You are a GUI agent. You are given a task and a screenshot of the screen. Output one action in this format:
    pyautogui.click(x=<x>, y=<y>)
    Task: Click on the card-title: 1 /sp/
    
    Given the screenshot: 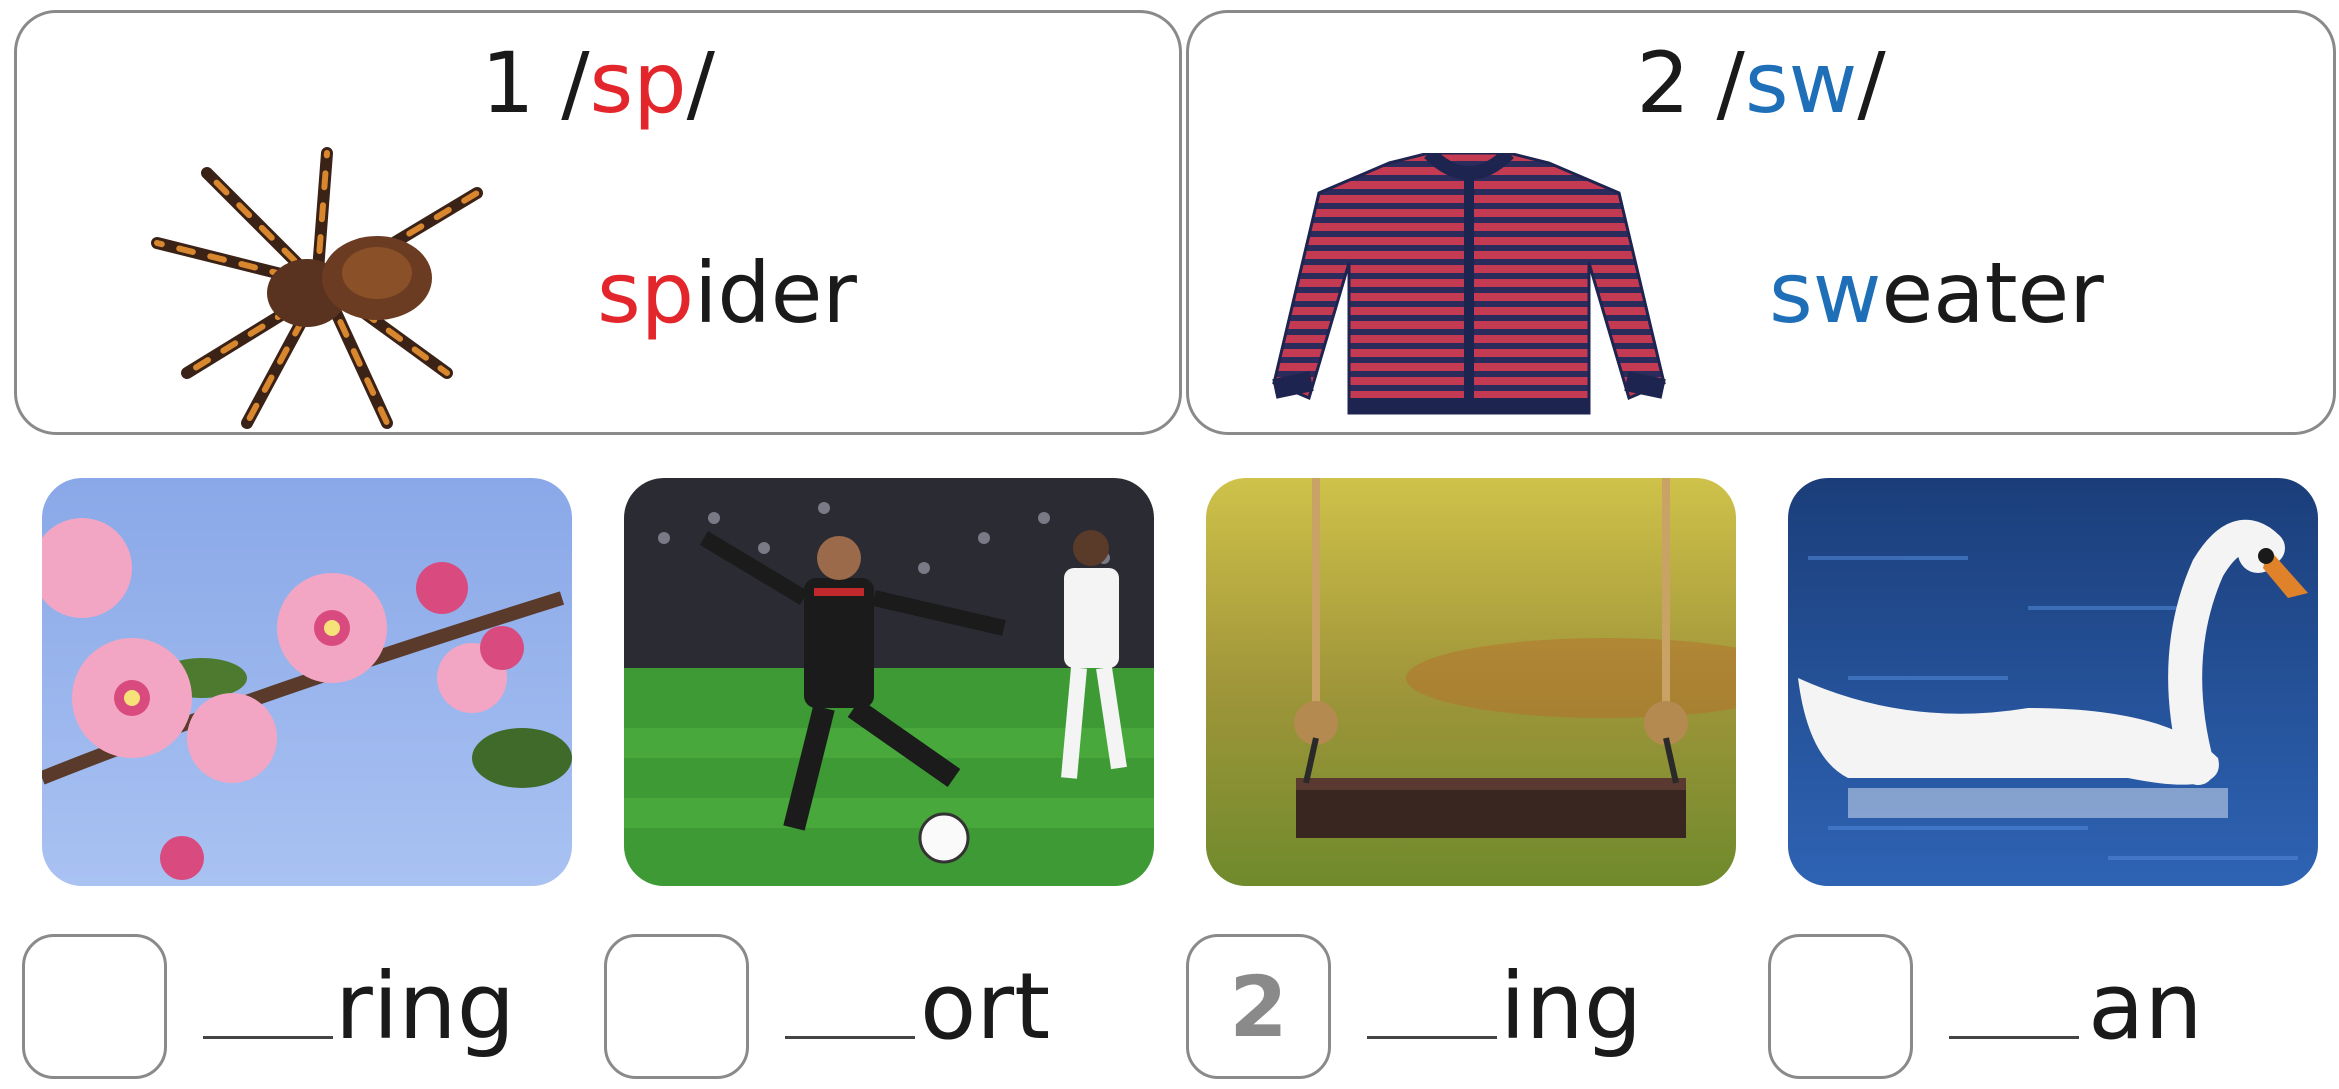 What is the action you would take?
    pyautogui.click(x=598, y=83)
    